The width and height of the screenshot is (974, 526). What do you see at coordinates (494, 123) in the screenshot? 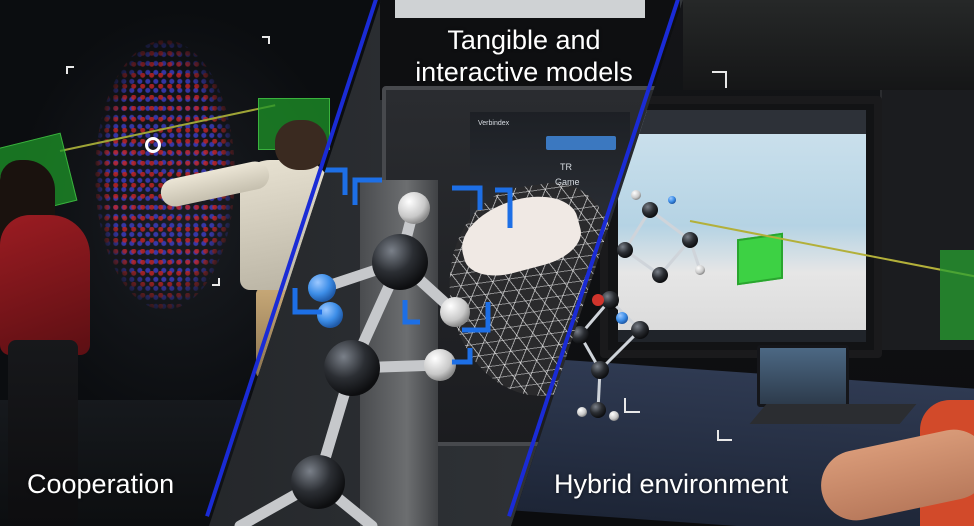
I see `screen-app-label: Verbindex` at bounding box center [494, 123].